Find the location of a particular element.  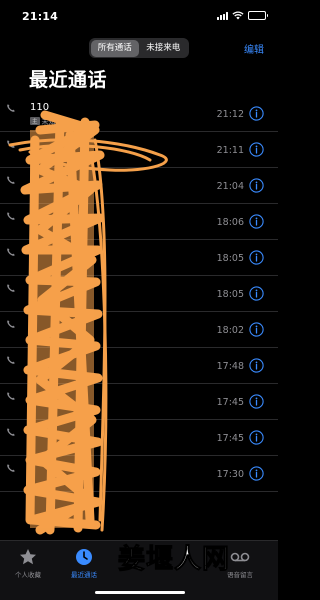

tab-label-favorites: 个人收藏 is located at coordinates (28, 575).